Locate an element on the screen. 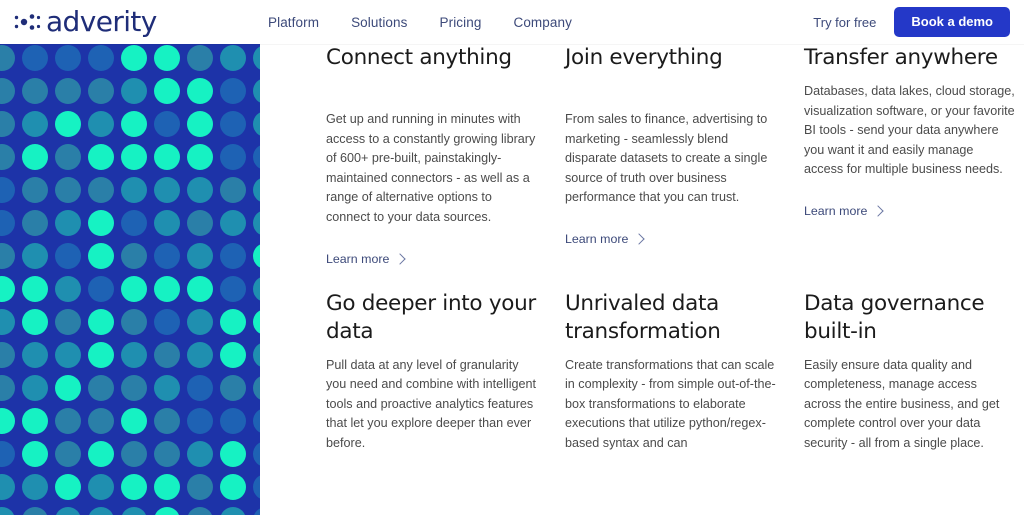 This screenshot has width=1024, height=515. card-title: Join everything is located at coordinates (644, 57).